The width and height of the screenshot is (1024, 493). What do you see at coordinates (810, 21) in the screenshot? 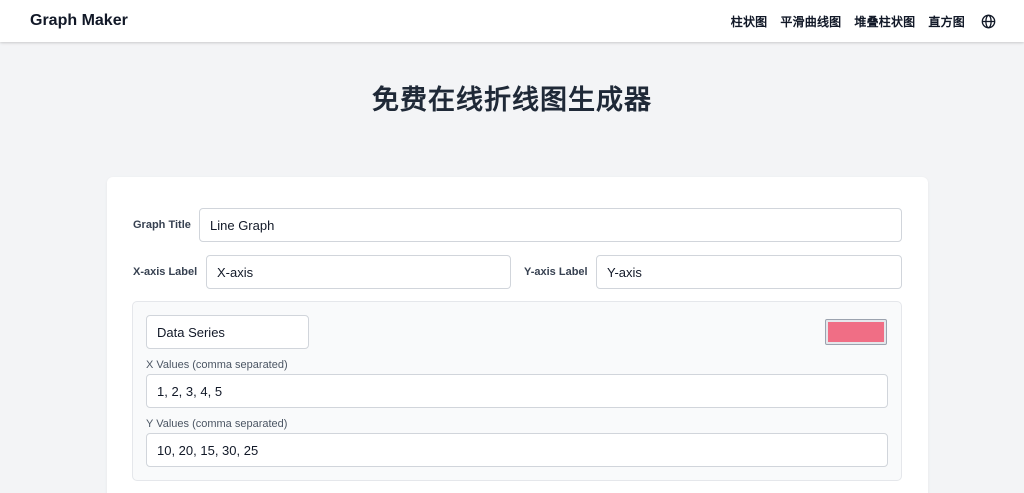
I see `nav-link-smooth-line-chart: 平滑曲线图` at bounding box center [810, 21].